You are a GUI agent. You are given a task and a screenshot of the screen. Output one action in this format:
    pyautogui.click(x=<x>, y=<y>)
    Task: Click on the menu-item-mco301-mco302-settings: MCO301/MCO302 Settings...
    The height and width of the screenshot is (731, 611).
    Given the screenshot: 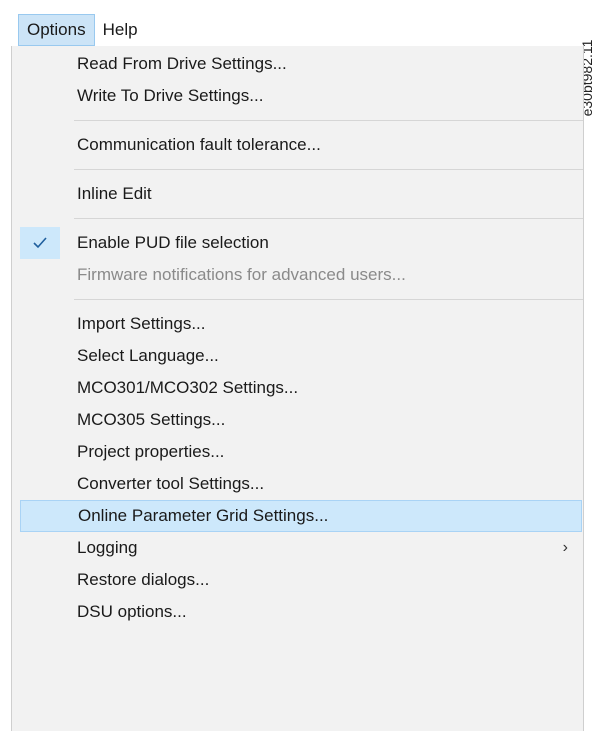 What is the action you would take?
    pyautogui.click(x=301, y=388)
    